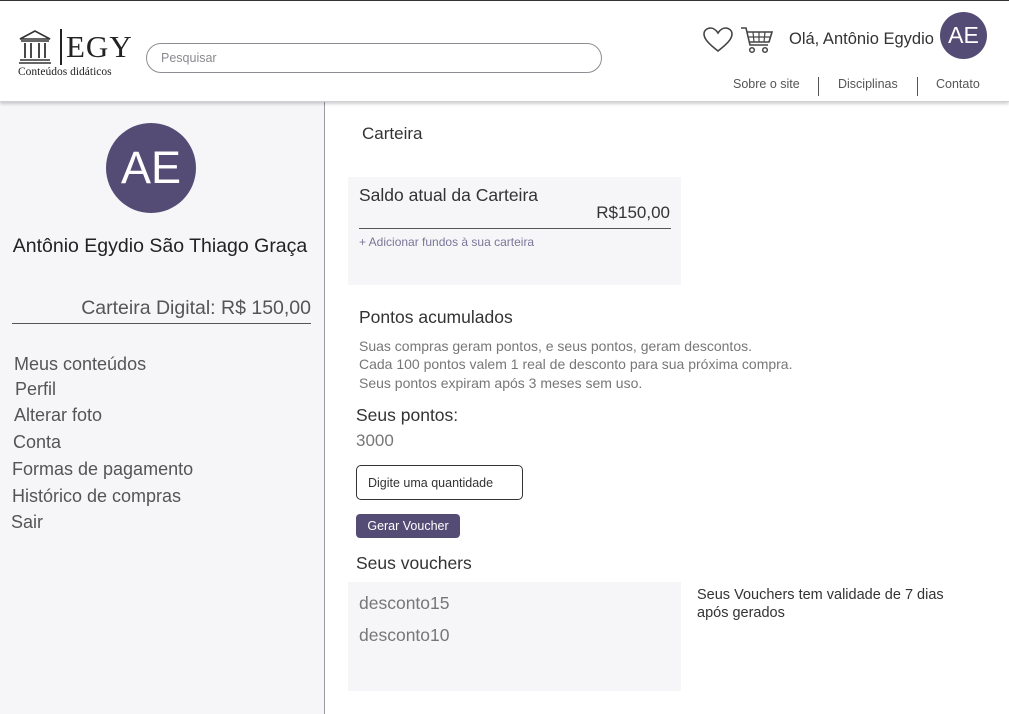  What do you see at coordinates (96, 496) in the screenshot?
I see `sidebar-item-historico-compras: Histórico de compras` at bounding box center [96, 496].